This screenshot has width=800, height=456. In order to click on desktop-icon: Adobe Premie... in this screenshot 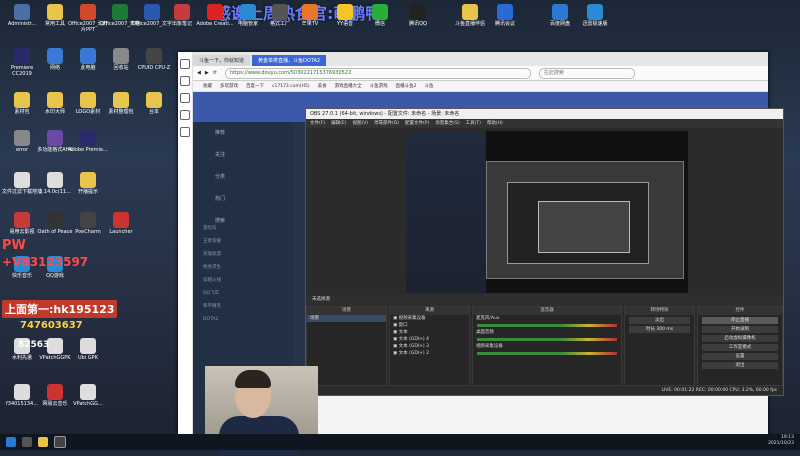, I will do `click(88, 141)`.